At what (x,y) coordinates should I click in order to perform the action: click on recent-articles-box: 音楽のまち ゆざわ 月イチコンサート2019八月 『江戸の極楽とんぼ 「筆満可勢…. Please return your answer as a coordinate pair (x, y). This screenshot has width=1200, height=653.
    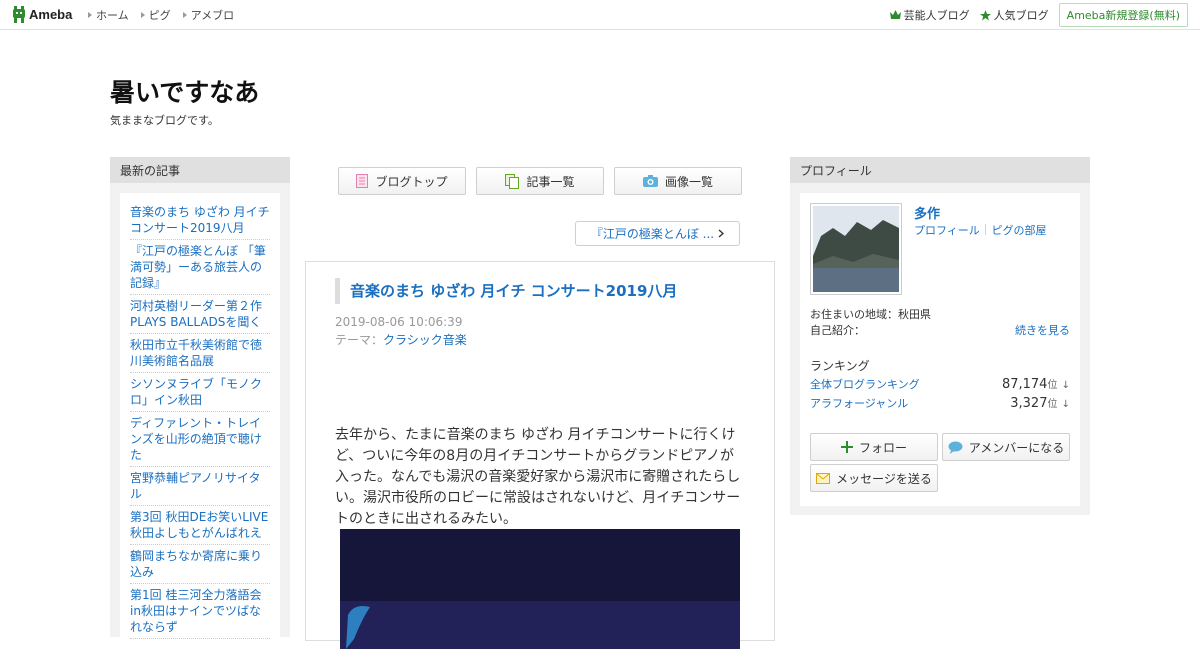
    Looking at the image, I should click on (200, 423).